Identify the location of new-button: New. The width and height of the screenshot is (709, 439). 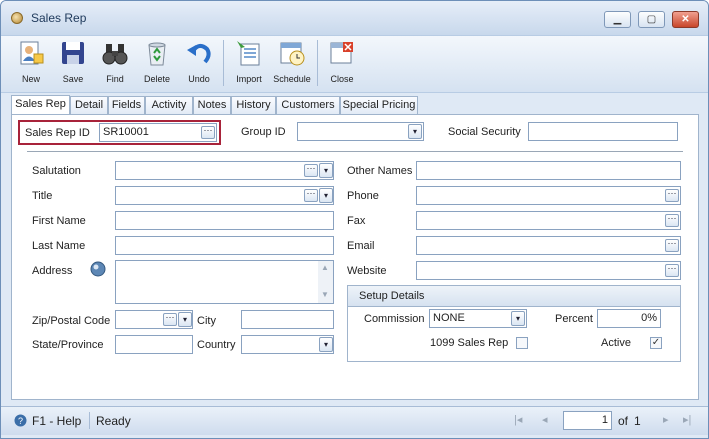
(31, 63).